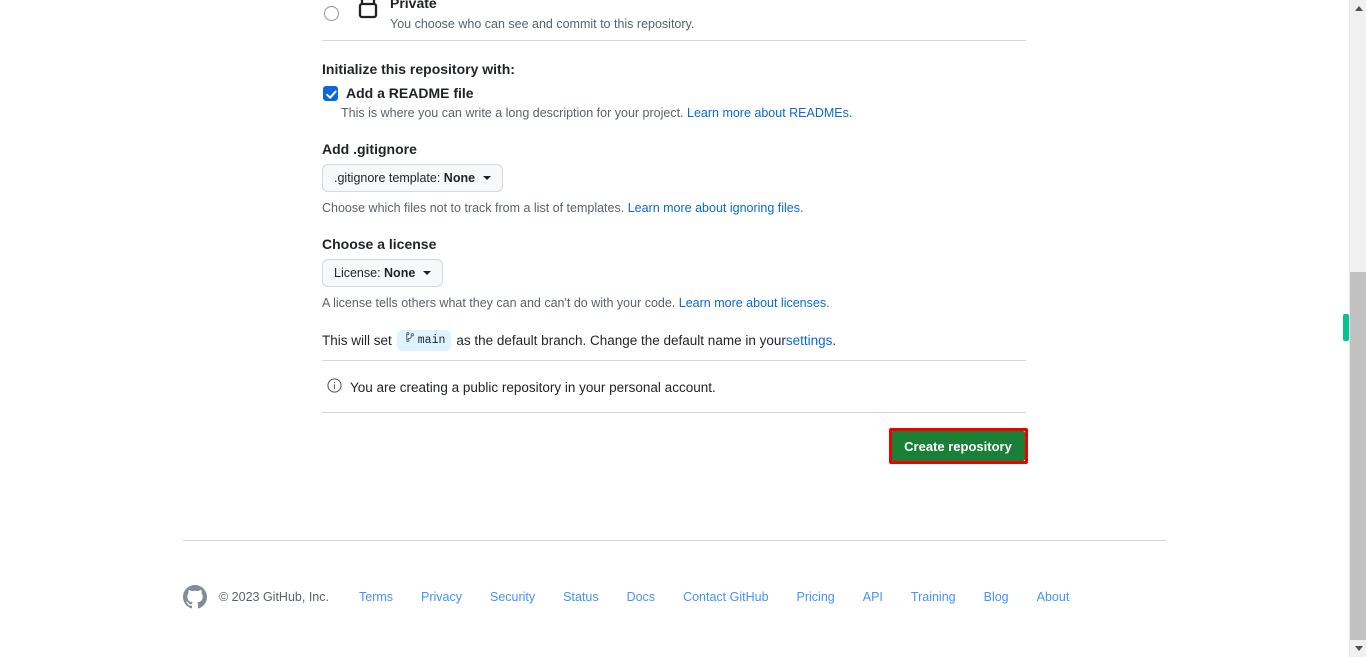  What do you see at coordinates (400, 273) in the screenshot?
I see `license-dropdown-value: None` at bounding box center [400, 273].